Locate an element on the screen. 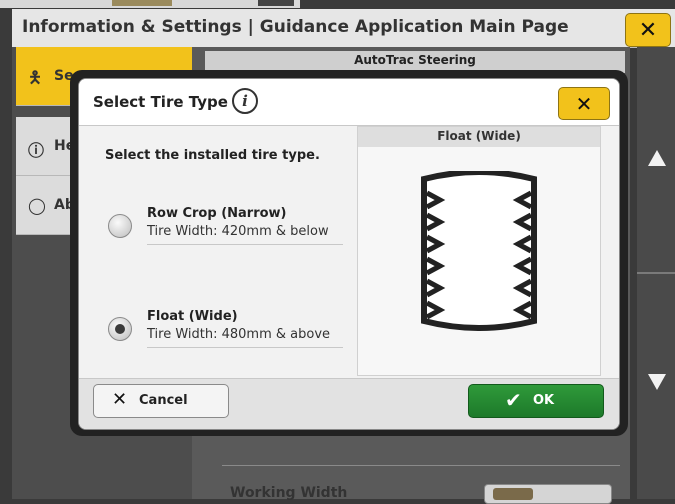 Image resolution: width=675 pixels, height=504 pixels. person-icon: 🯅 is located at coordinates (35, 77).